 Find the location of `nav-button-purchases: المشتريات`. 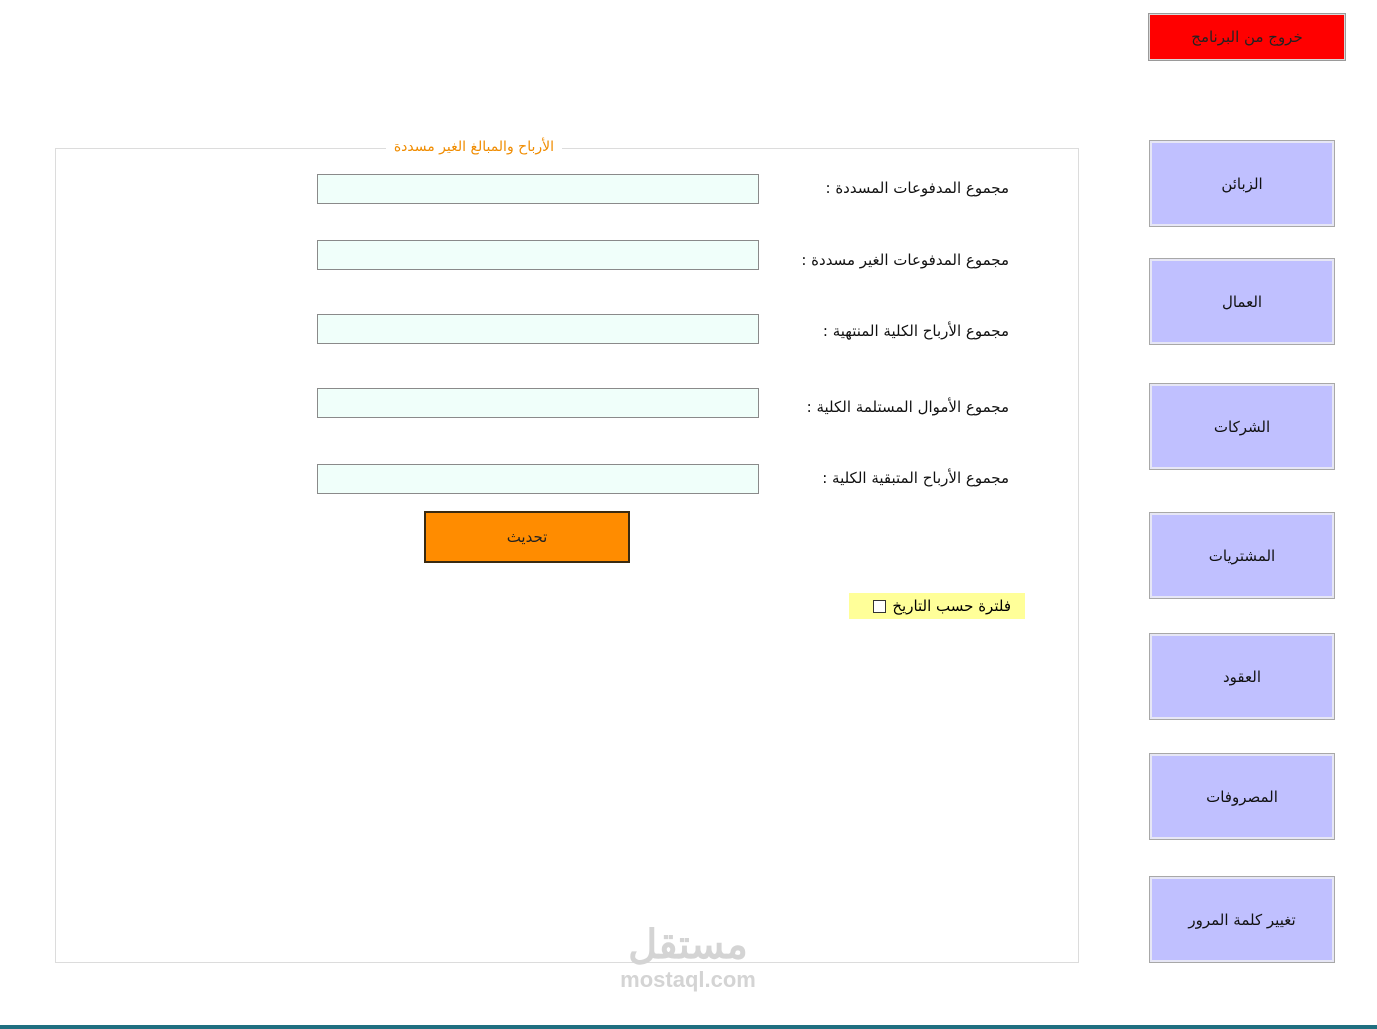

nav-button-purchases: المشتريات is located at coordinates (1242, 555).